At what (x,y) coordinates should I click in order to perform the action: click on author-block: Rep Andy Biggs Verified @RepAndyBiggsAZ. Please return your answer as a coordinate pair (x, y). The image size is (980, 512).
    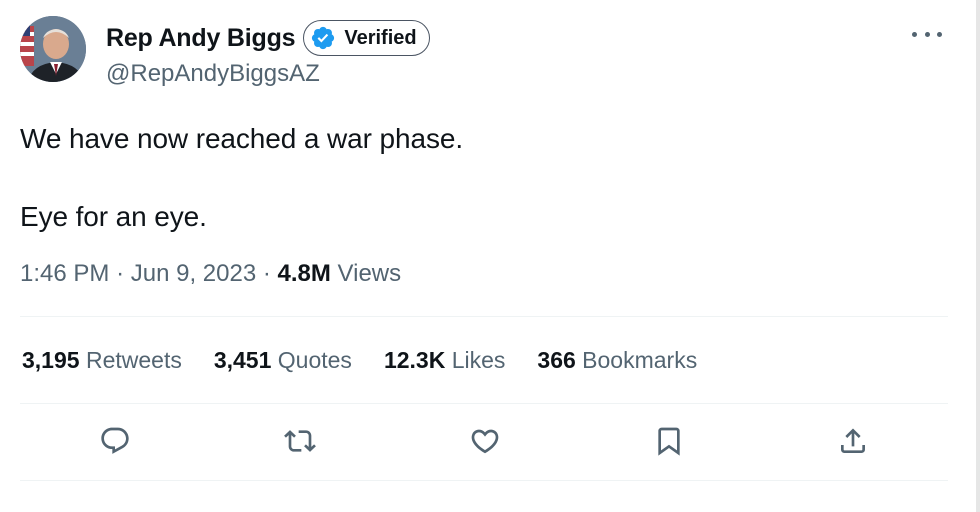
    Looking at the image, I should click on (268, 54).